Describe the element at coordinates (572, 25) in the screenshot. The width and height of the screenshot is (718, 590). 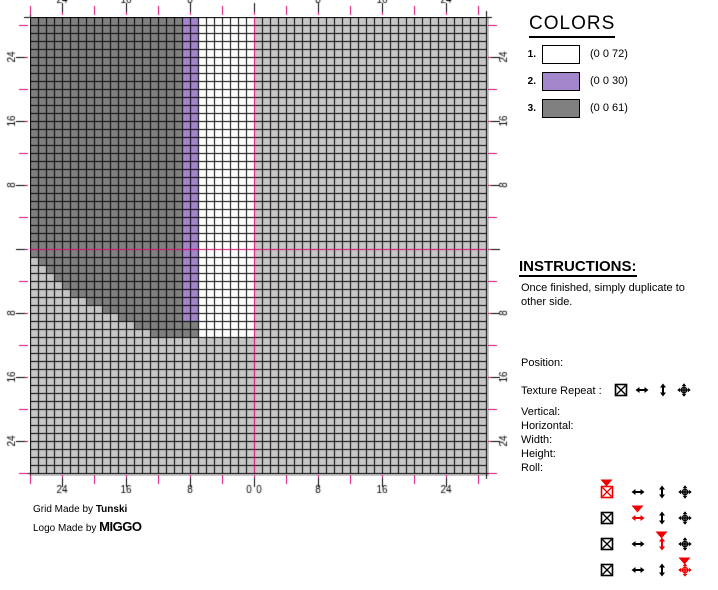
I see `colors-panel-title: COLORS` at that location.